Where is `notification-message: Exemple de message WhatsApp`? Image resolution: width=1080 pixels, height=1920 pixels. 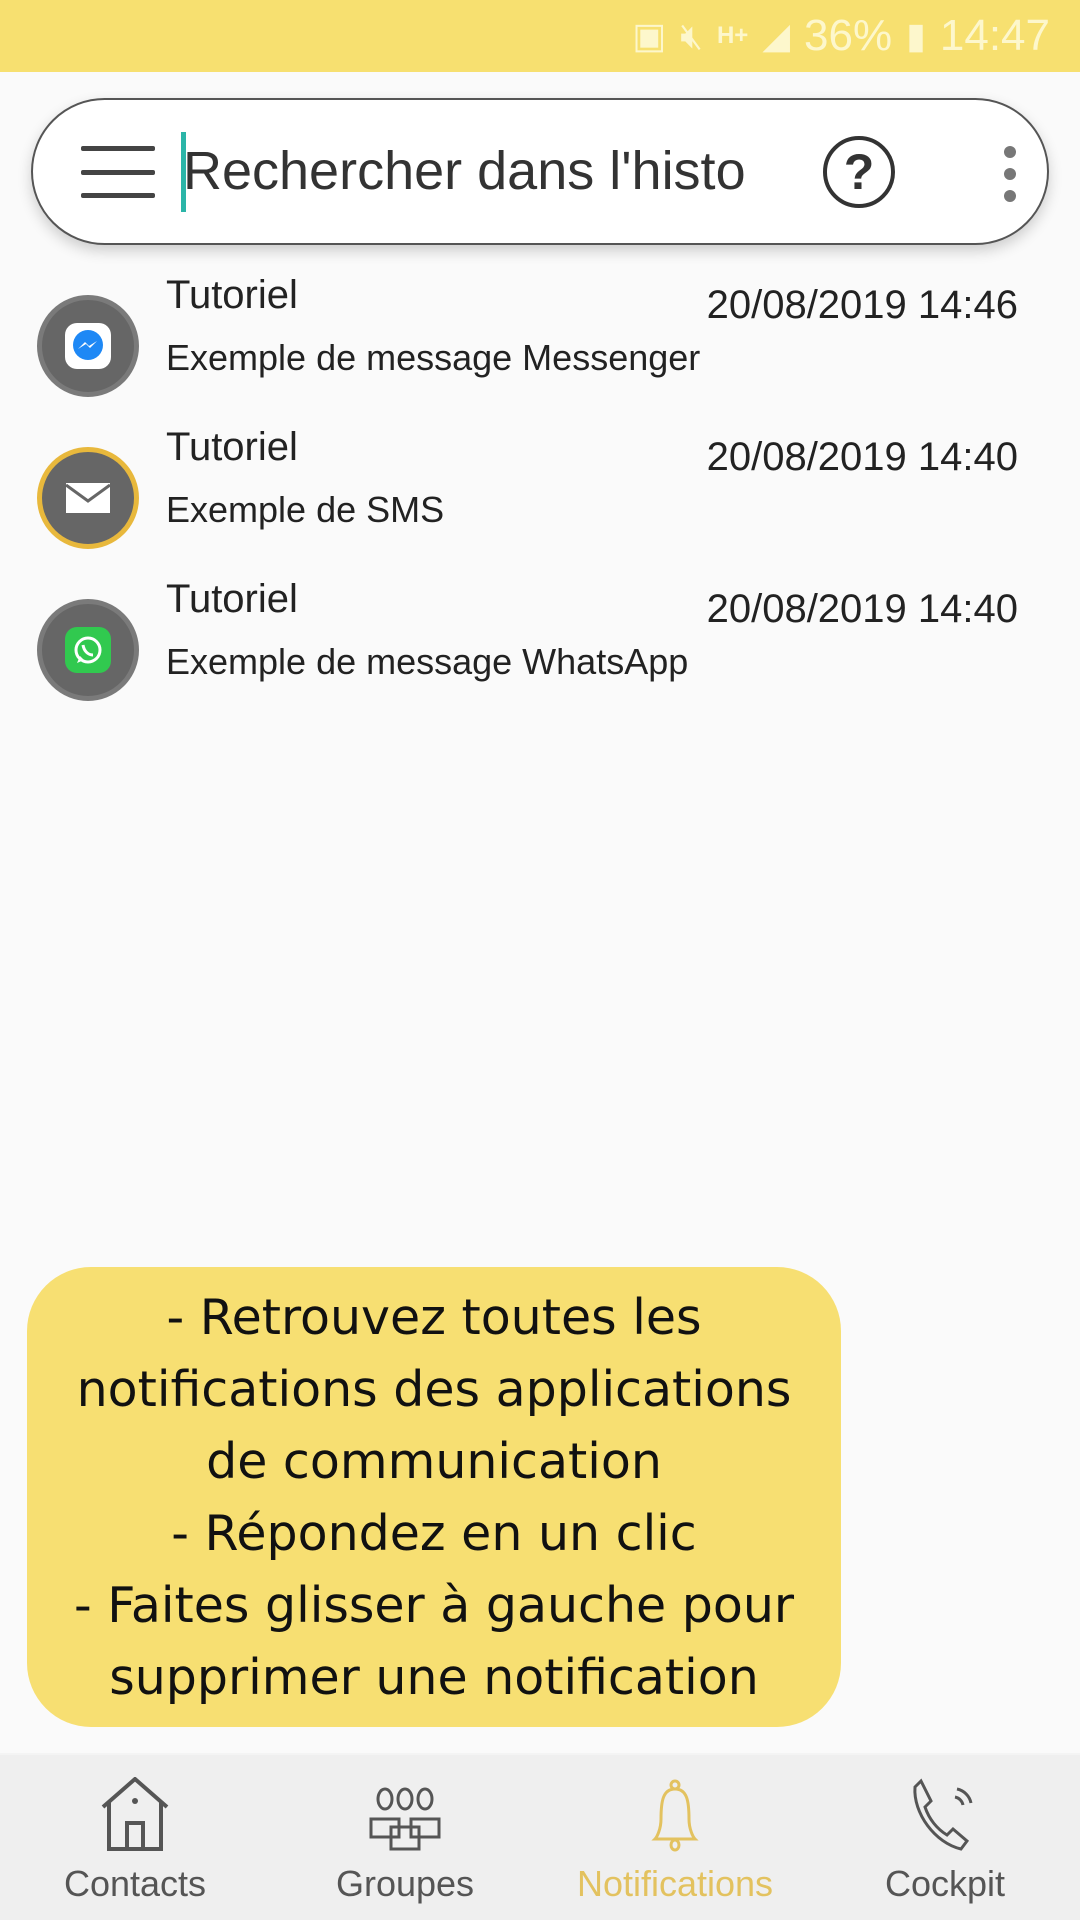
notification-message: Exemple de message WhatsApp is located at coordinates (427, 661).